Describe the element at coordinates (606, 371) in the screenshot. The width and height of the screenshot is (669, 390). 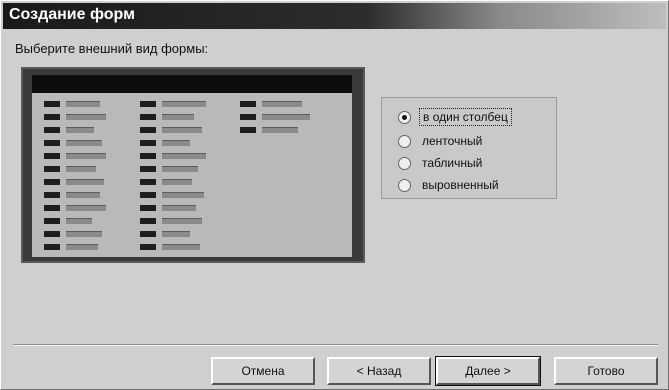
I see `finish-button: Готово` at that location.